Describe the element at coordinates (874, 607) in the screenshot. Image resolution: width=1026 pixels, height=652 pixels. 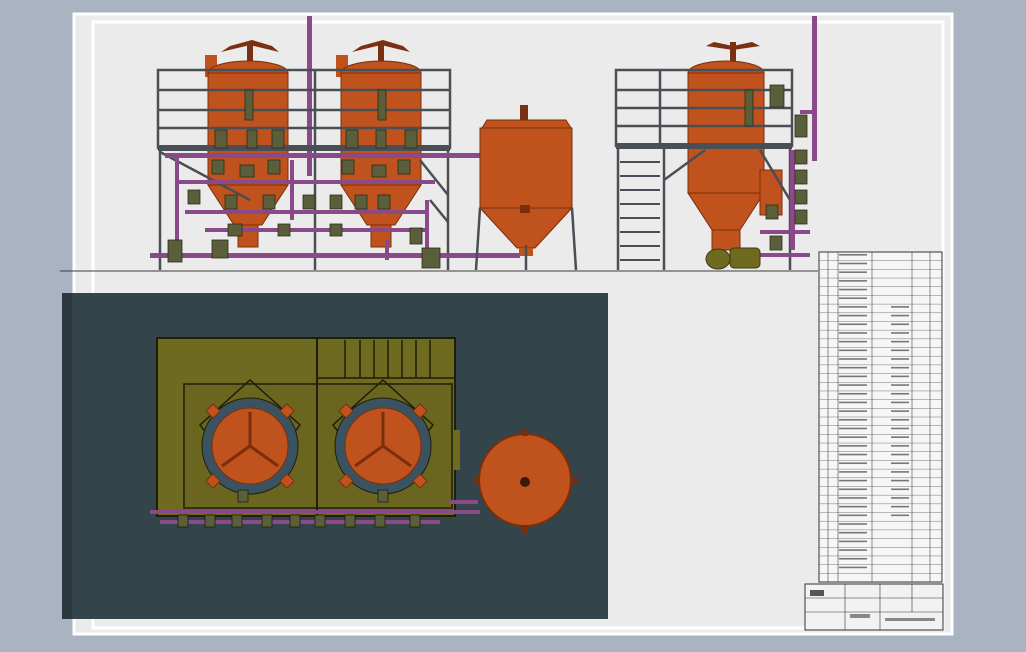
I see `title-block` at that location.